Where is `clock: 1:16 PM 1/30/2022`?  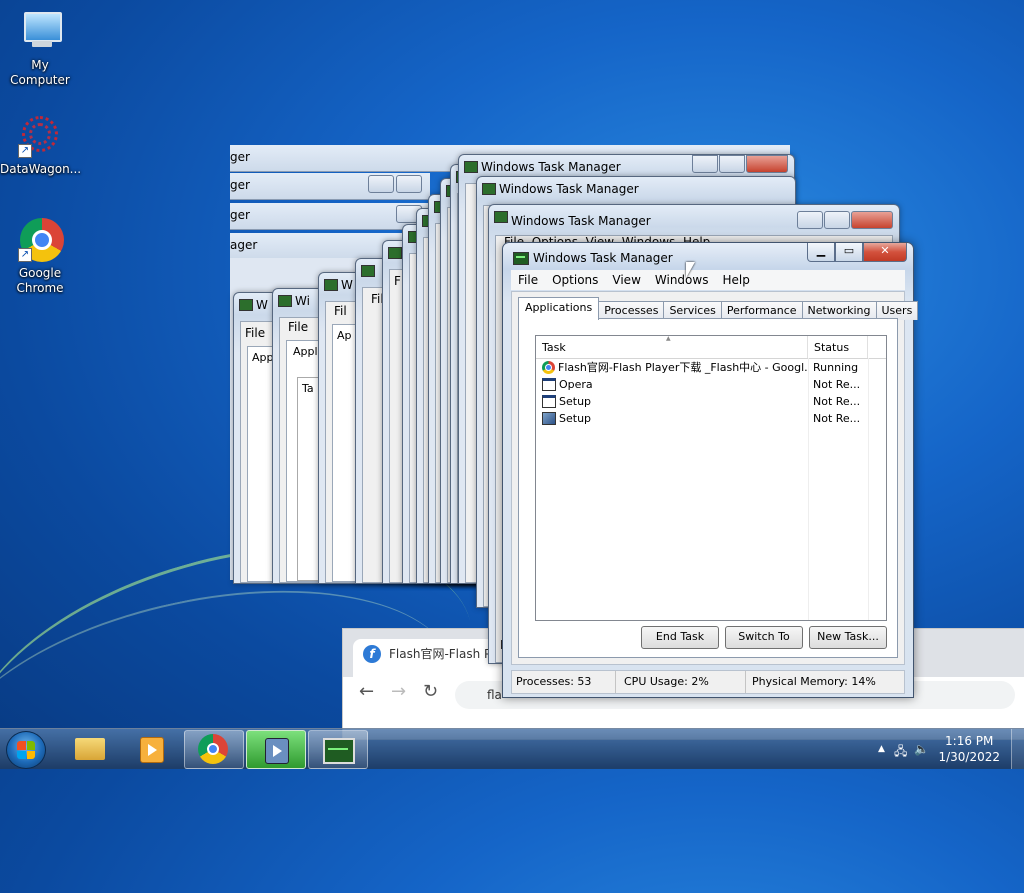
clock: 1:16 PM 1/30/2022 is located at coordinates (969, 749).